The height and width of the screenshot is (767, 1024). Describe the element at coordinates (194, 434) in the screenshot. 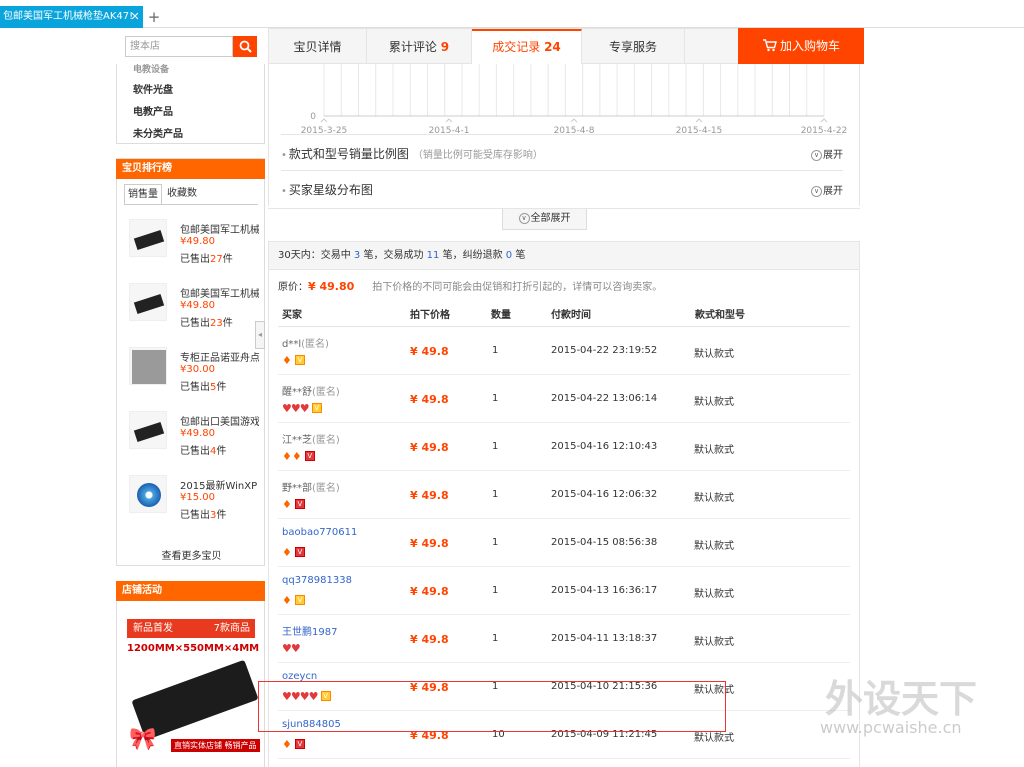

I see `ranking-item: 包邮出口美国游戏 ¥49.80 已售出4件` at that location.